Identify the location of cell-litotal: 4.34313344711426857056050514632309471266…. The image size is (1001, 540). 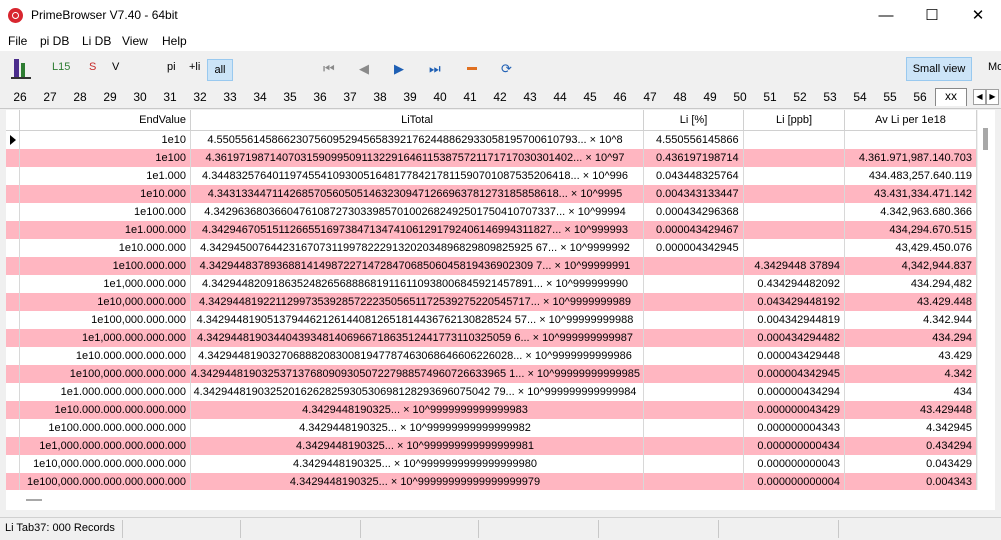
(417, 194).